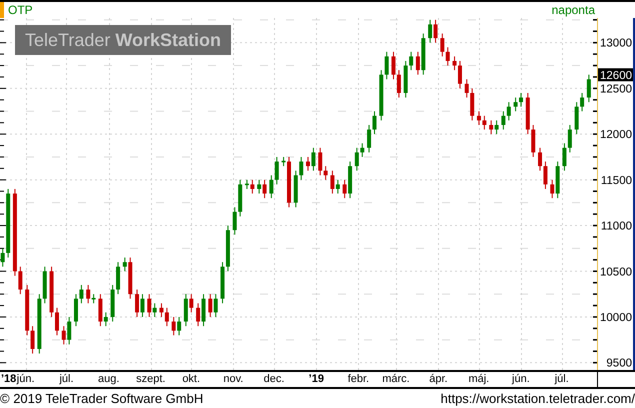 The height and width of the screenshot is (408, 635). Describe the element at coordinates (616, 44) in the screenshot. I see `y-tick-label: 13000` at that location.